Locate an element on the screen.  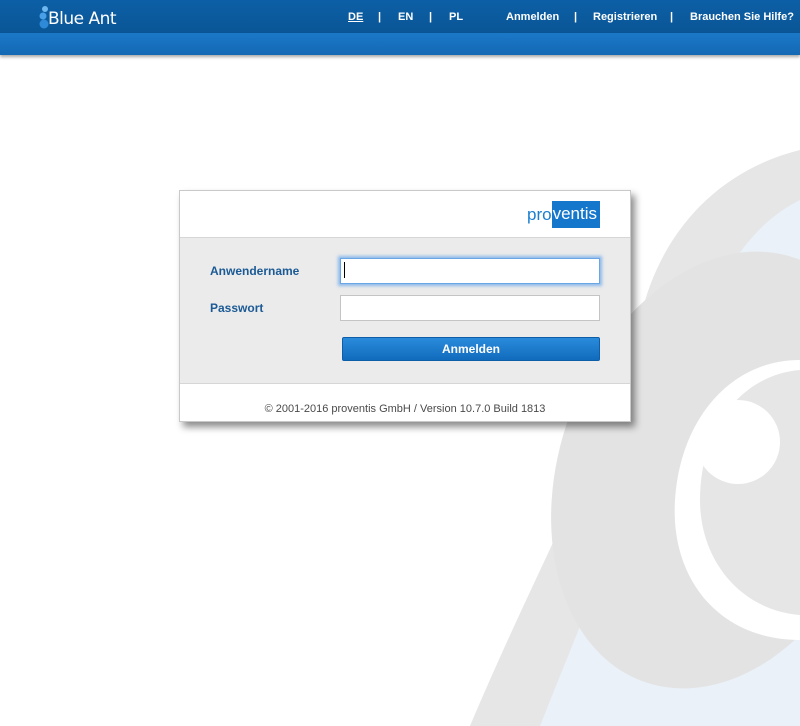
login-link: Anmelden is located at coordinates (532, 17).